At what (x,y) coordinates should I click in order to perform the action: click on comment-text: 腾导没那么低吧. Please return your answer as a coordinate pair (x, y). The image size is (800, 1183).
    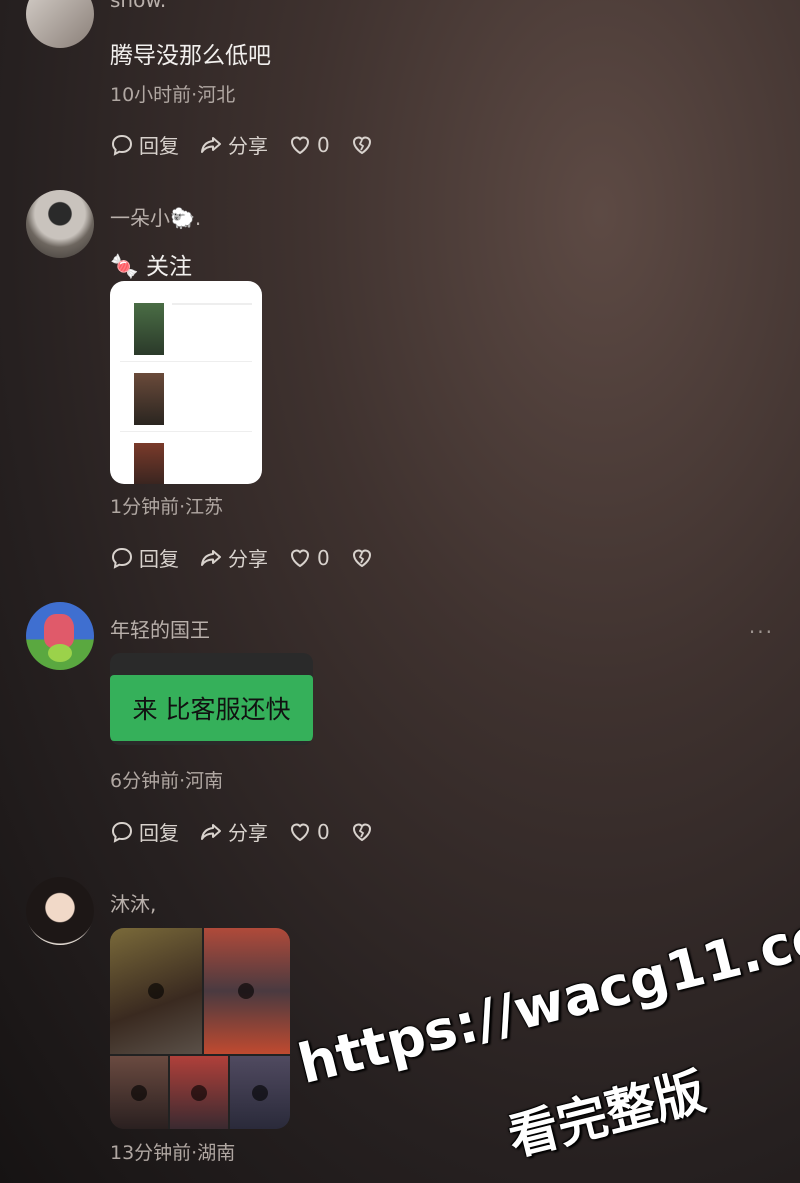
    Looking at the image, I should click on (190, 56).